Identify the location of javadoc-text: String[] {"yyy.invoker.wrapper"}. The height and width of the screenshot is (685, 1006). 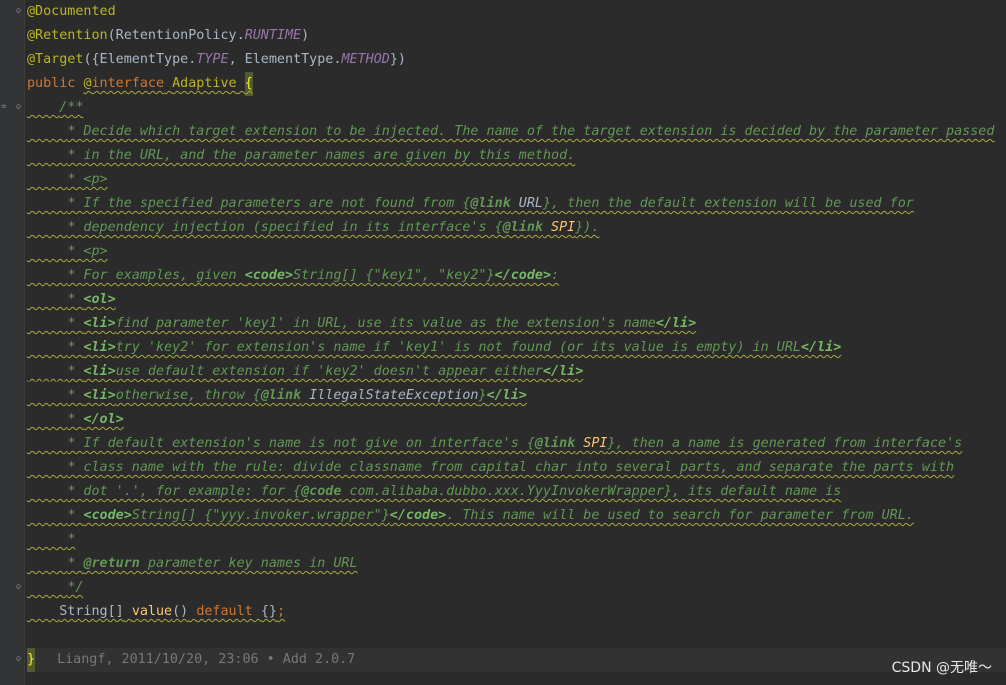
(260, 515).